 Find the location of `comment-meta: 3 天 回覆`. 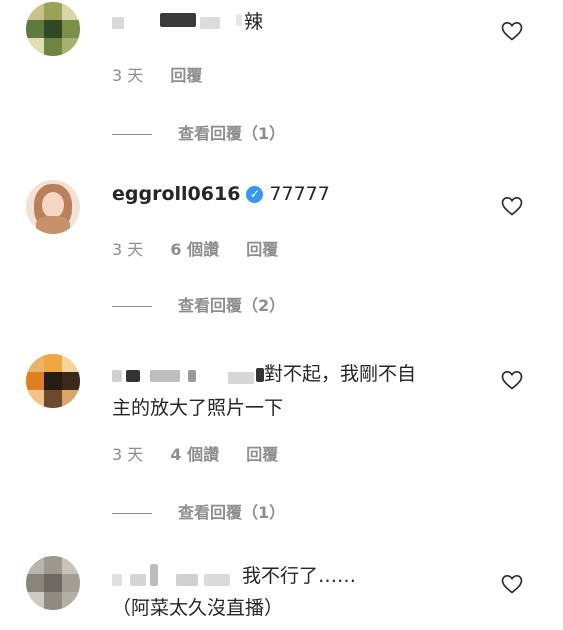

comment-meta: 3 天 回覆 is located at coordinates (168, 74).